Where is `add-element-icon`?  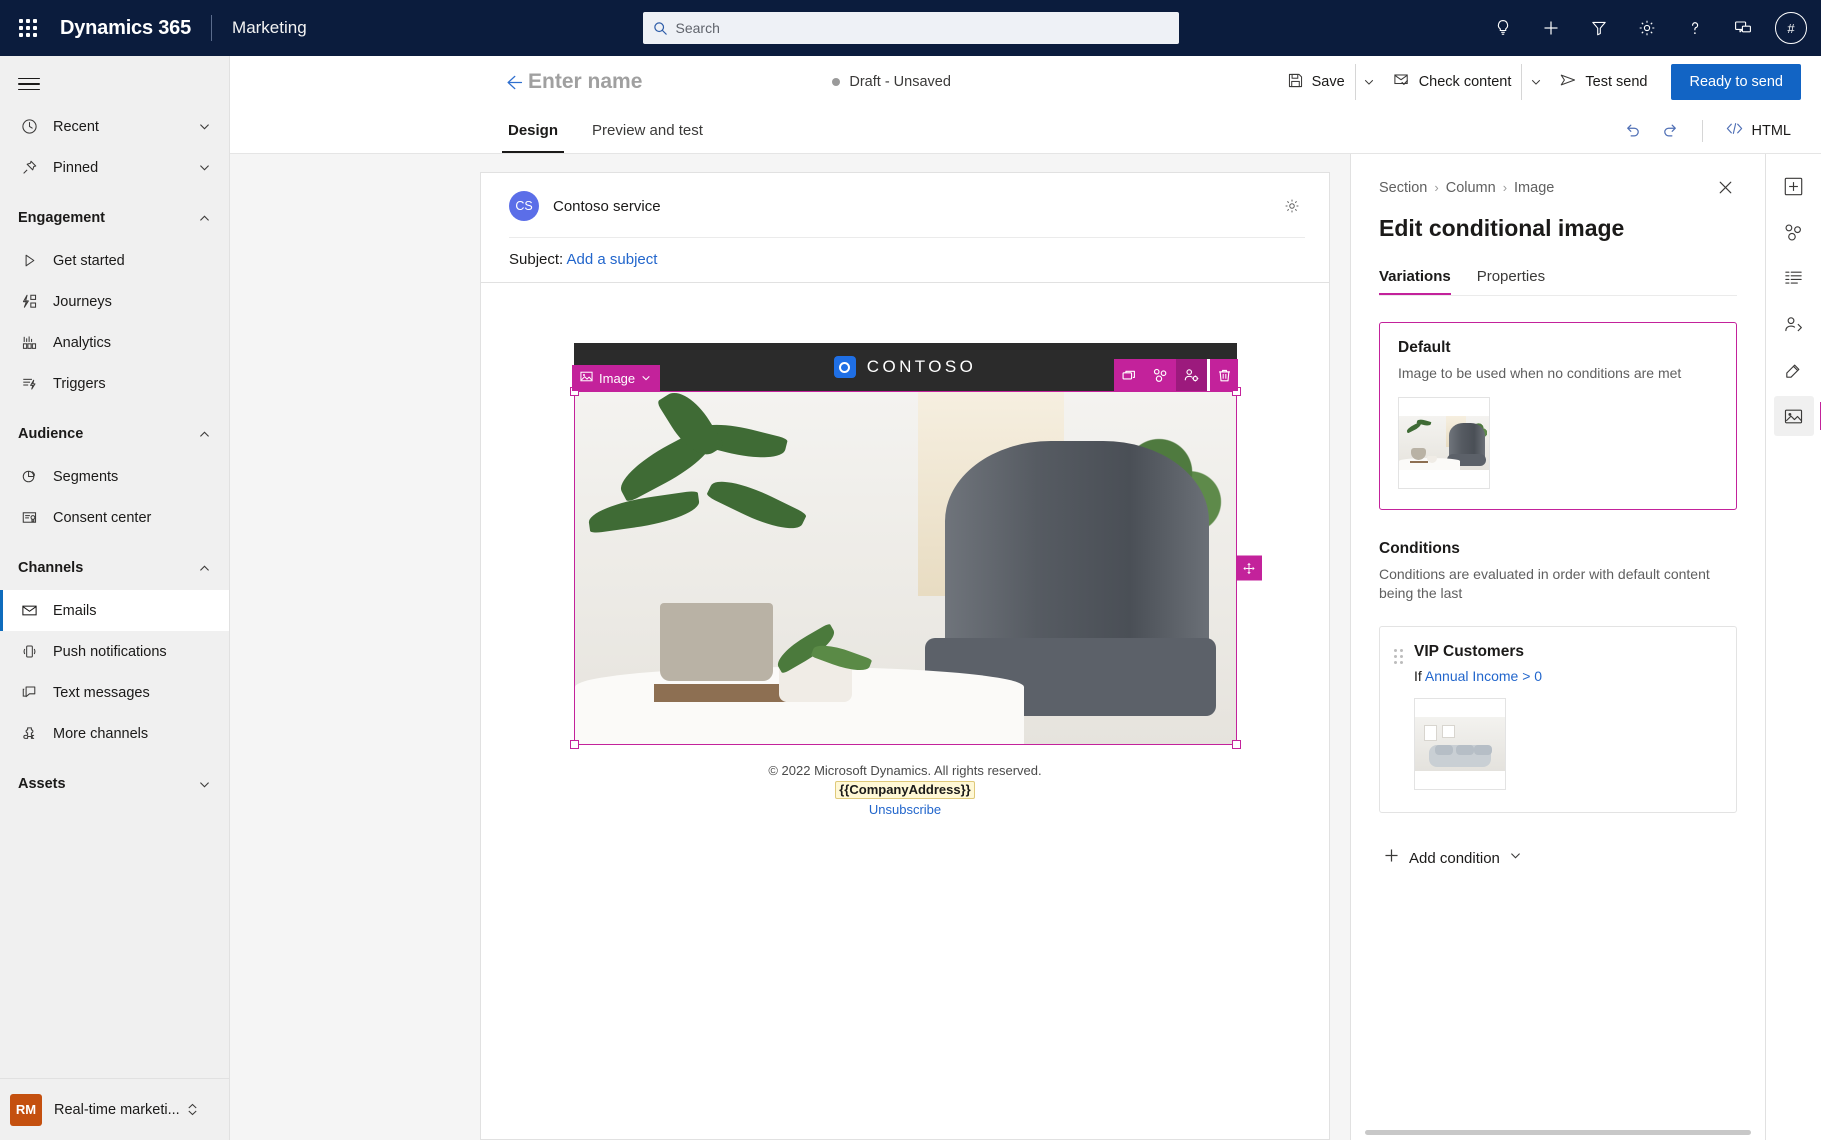
add-element-icon is located at coordinates (1794, 186).